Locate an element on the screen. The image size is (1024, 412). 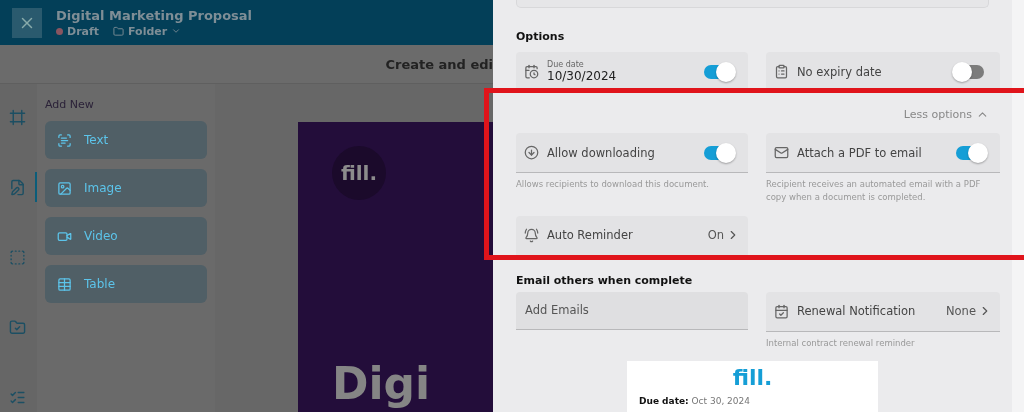
section-heading: Options is located at coordinates (541, 37).